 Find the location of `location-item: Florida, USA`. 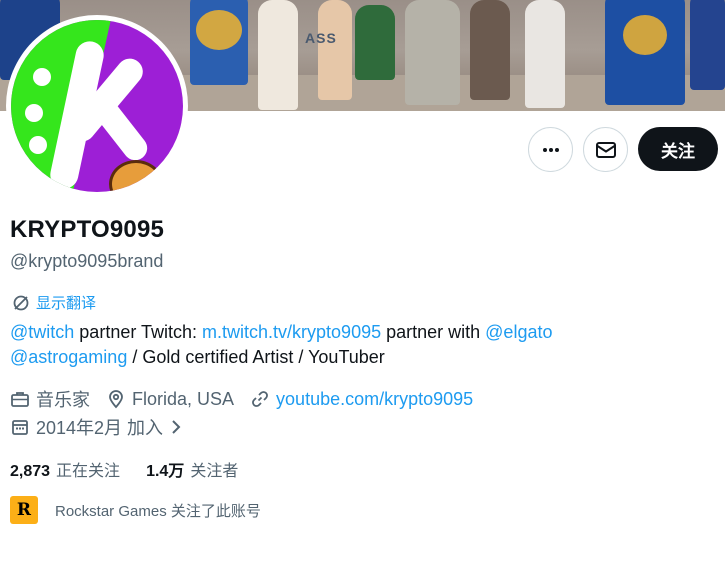

location-item: Florida, USA is located at coordinates (170, 399).